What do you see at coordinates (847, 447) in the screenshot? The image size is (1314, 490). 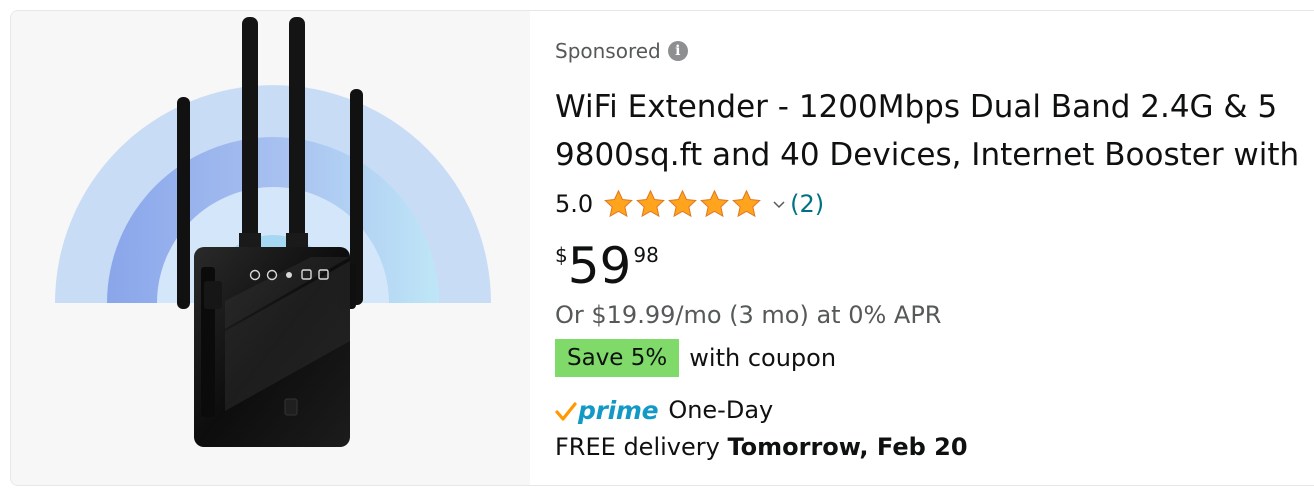 I see `delivery-date: Tomorrow, Feb 20` at bounding box center [847, 447].